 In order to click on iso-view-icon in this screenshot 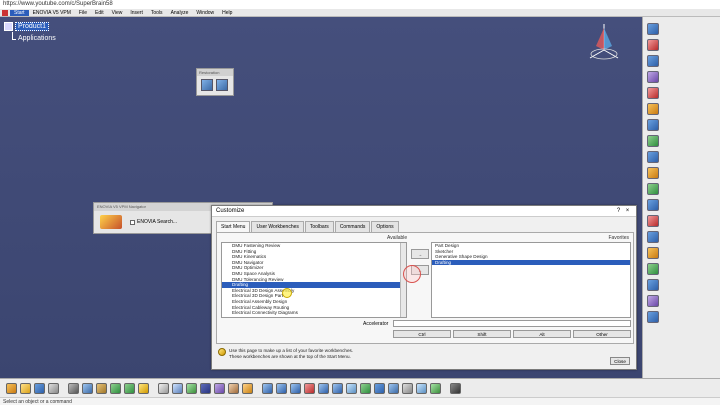, I will do `click(379, 388)`.